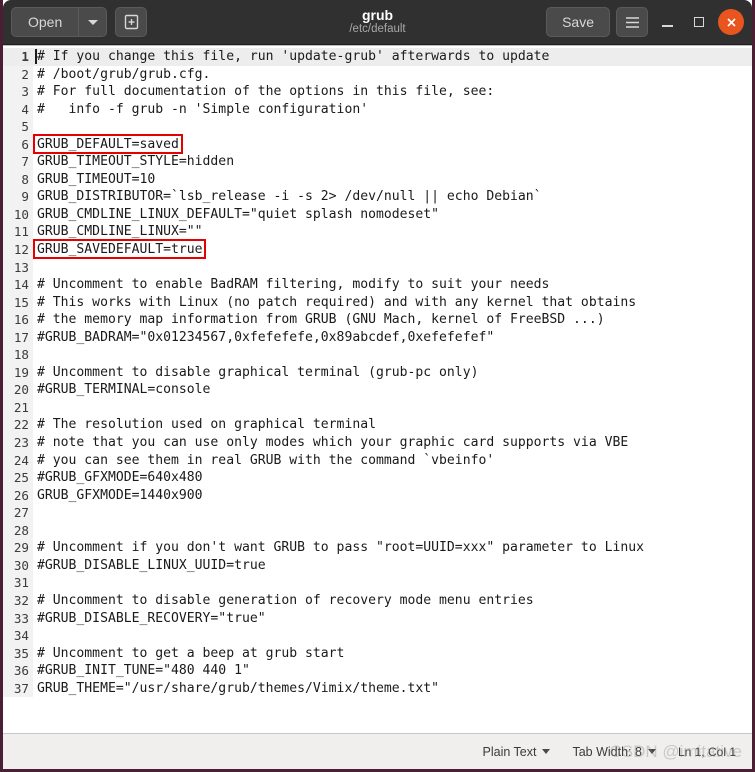  What do you see at coordinates (377, 249) in the screenshot?
I see `code-line: 12 GRUB_SAVEDEFAULT=true` at bounding box center [377, 249].